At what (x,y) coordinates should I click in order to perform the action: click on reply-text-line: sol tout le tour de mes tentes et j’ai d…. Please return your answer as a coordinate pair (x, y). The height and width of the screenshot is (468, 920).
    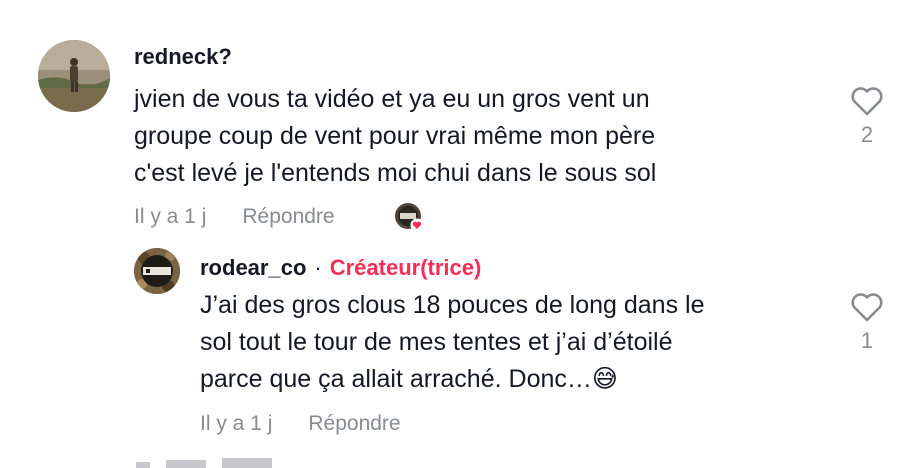
    Looking at the image, I should click on (436, 342).